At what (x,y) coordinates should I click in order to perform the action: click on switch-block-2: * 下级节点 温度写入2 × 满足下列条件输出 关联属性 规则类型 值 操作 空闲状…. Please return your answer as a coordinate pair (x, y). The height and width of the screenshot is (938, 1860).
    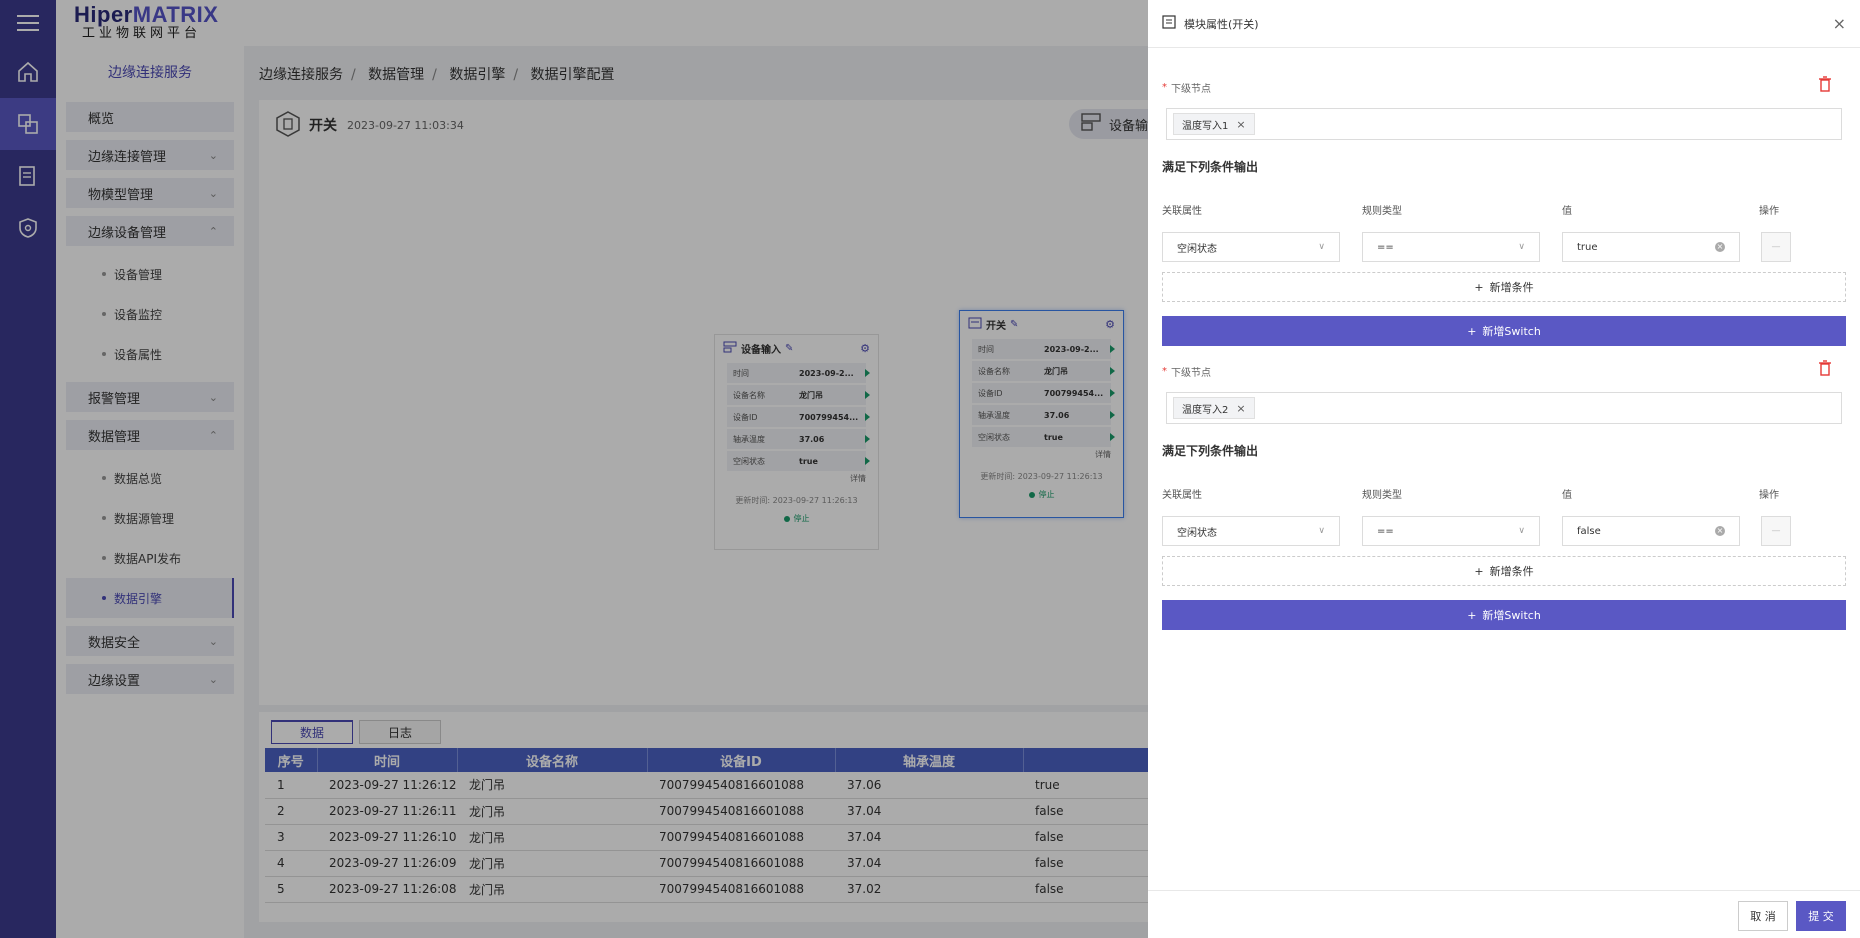
    Looking at the image, I should click on (1504, 482).